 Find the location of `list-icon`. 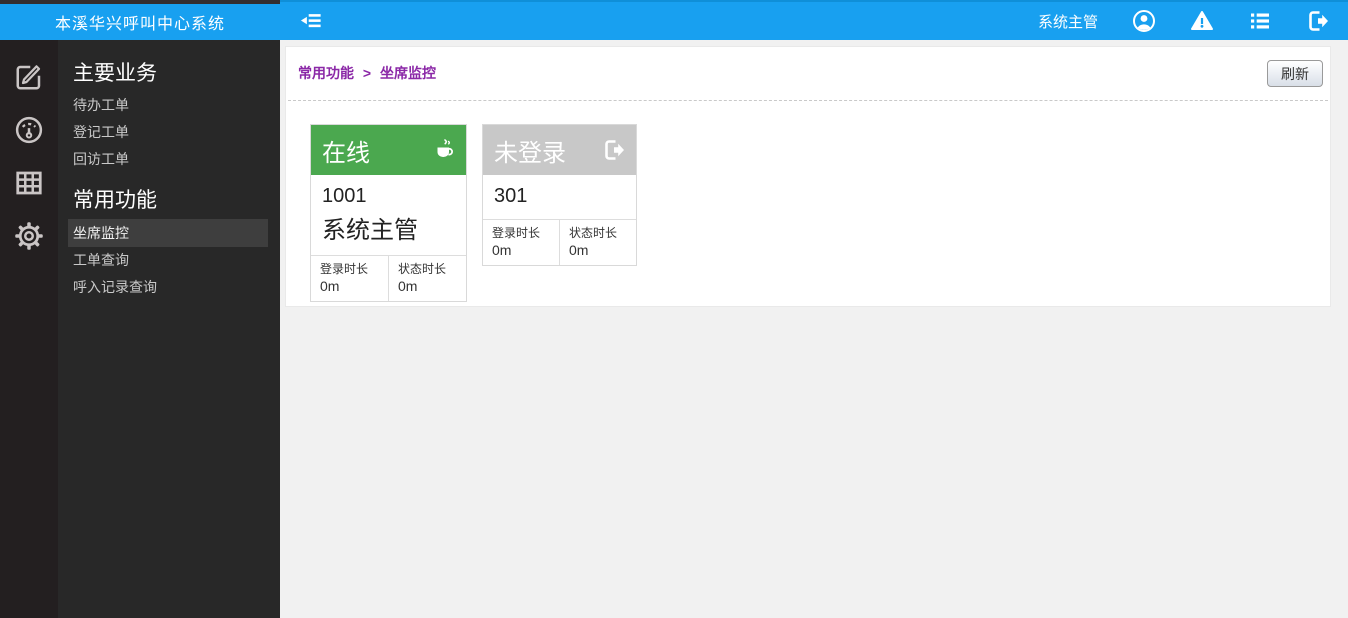

list-icon is located at coordinates (1260, 21).